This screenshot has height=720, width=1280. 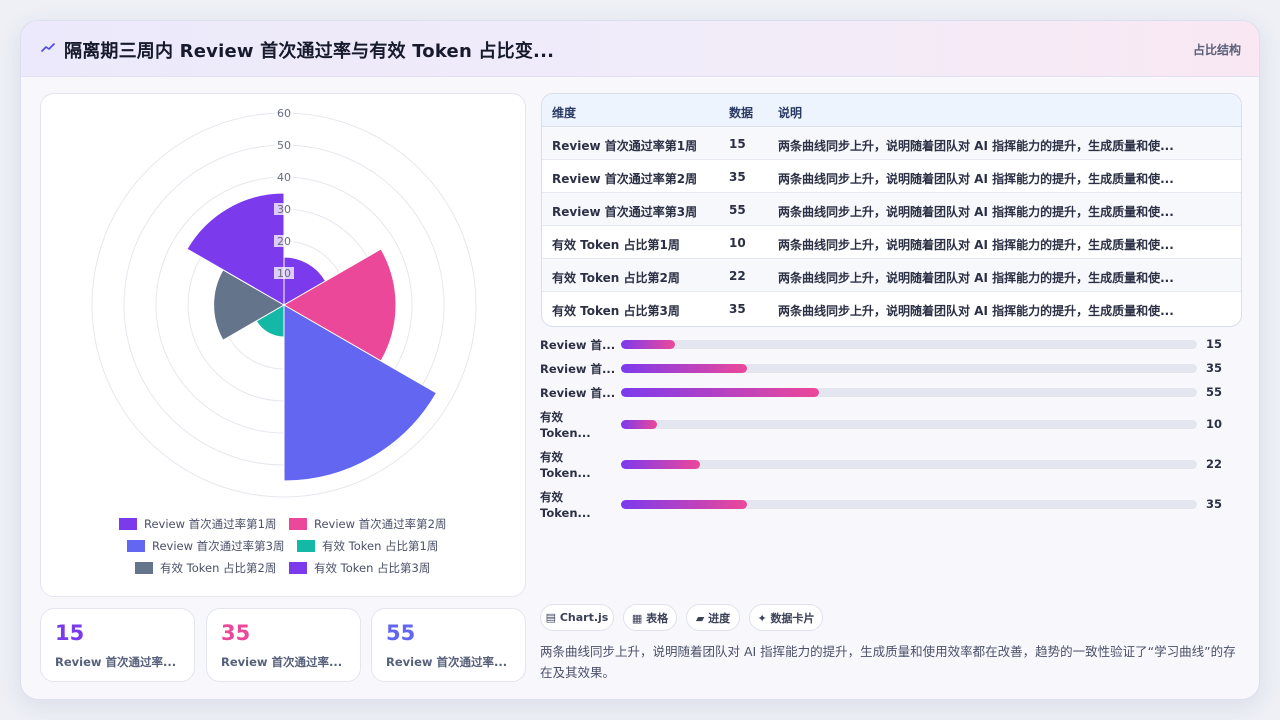 I want to click on legend-item: Review 首次通过率第3周, so click(x=206, y=546).